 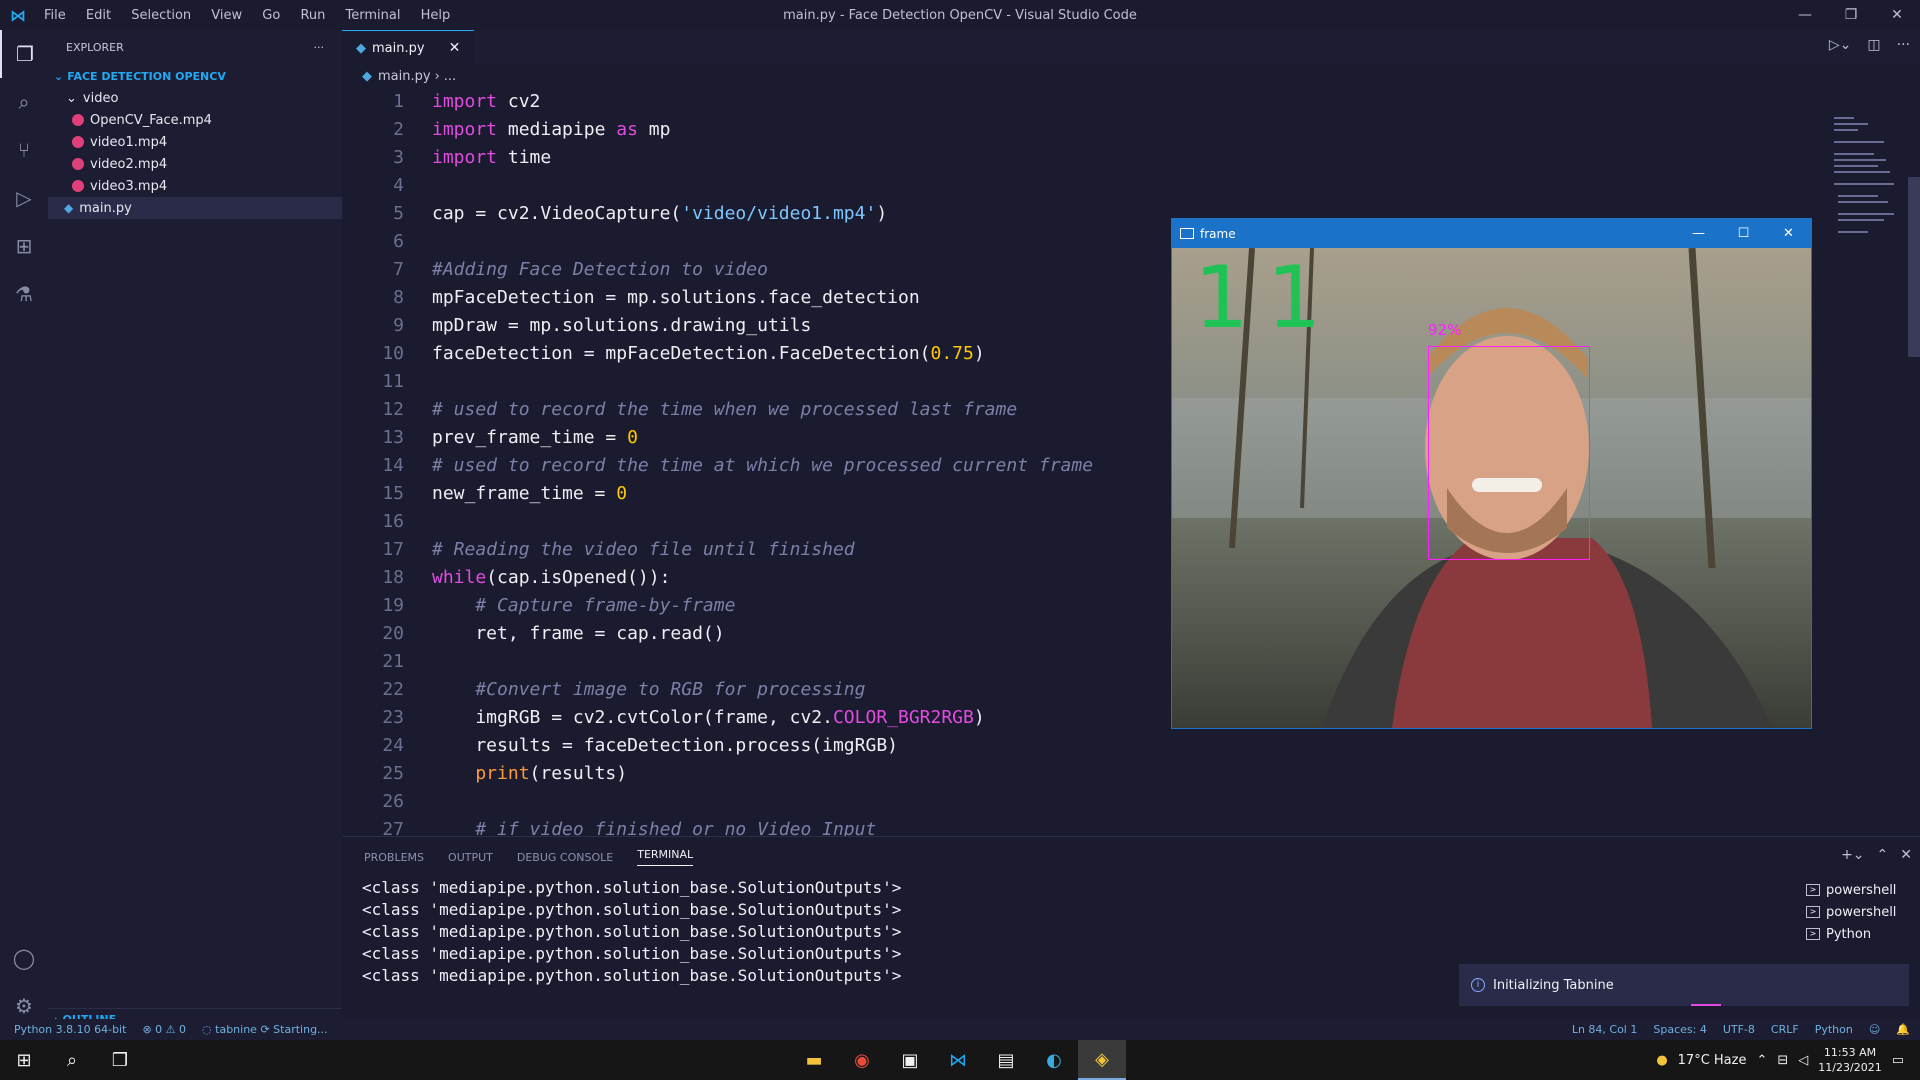 I want to click on chevron-up-icon: ⌃, so click(x=1761, y=1060).